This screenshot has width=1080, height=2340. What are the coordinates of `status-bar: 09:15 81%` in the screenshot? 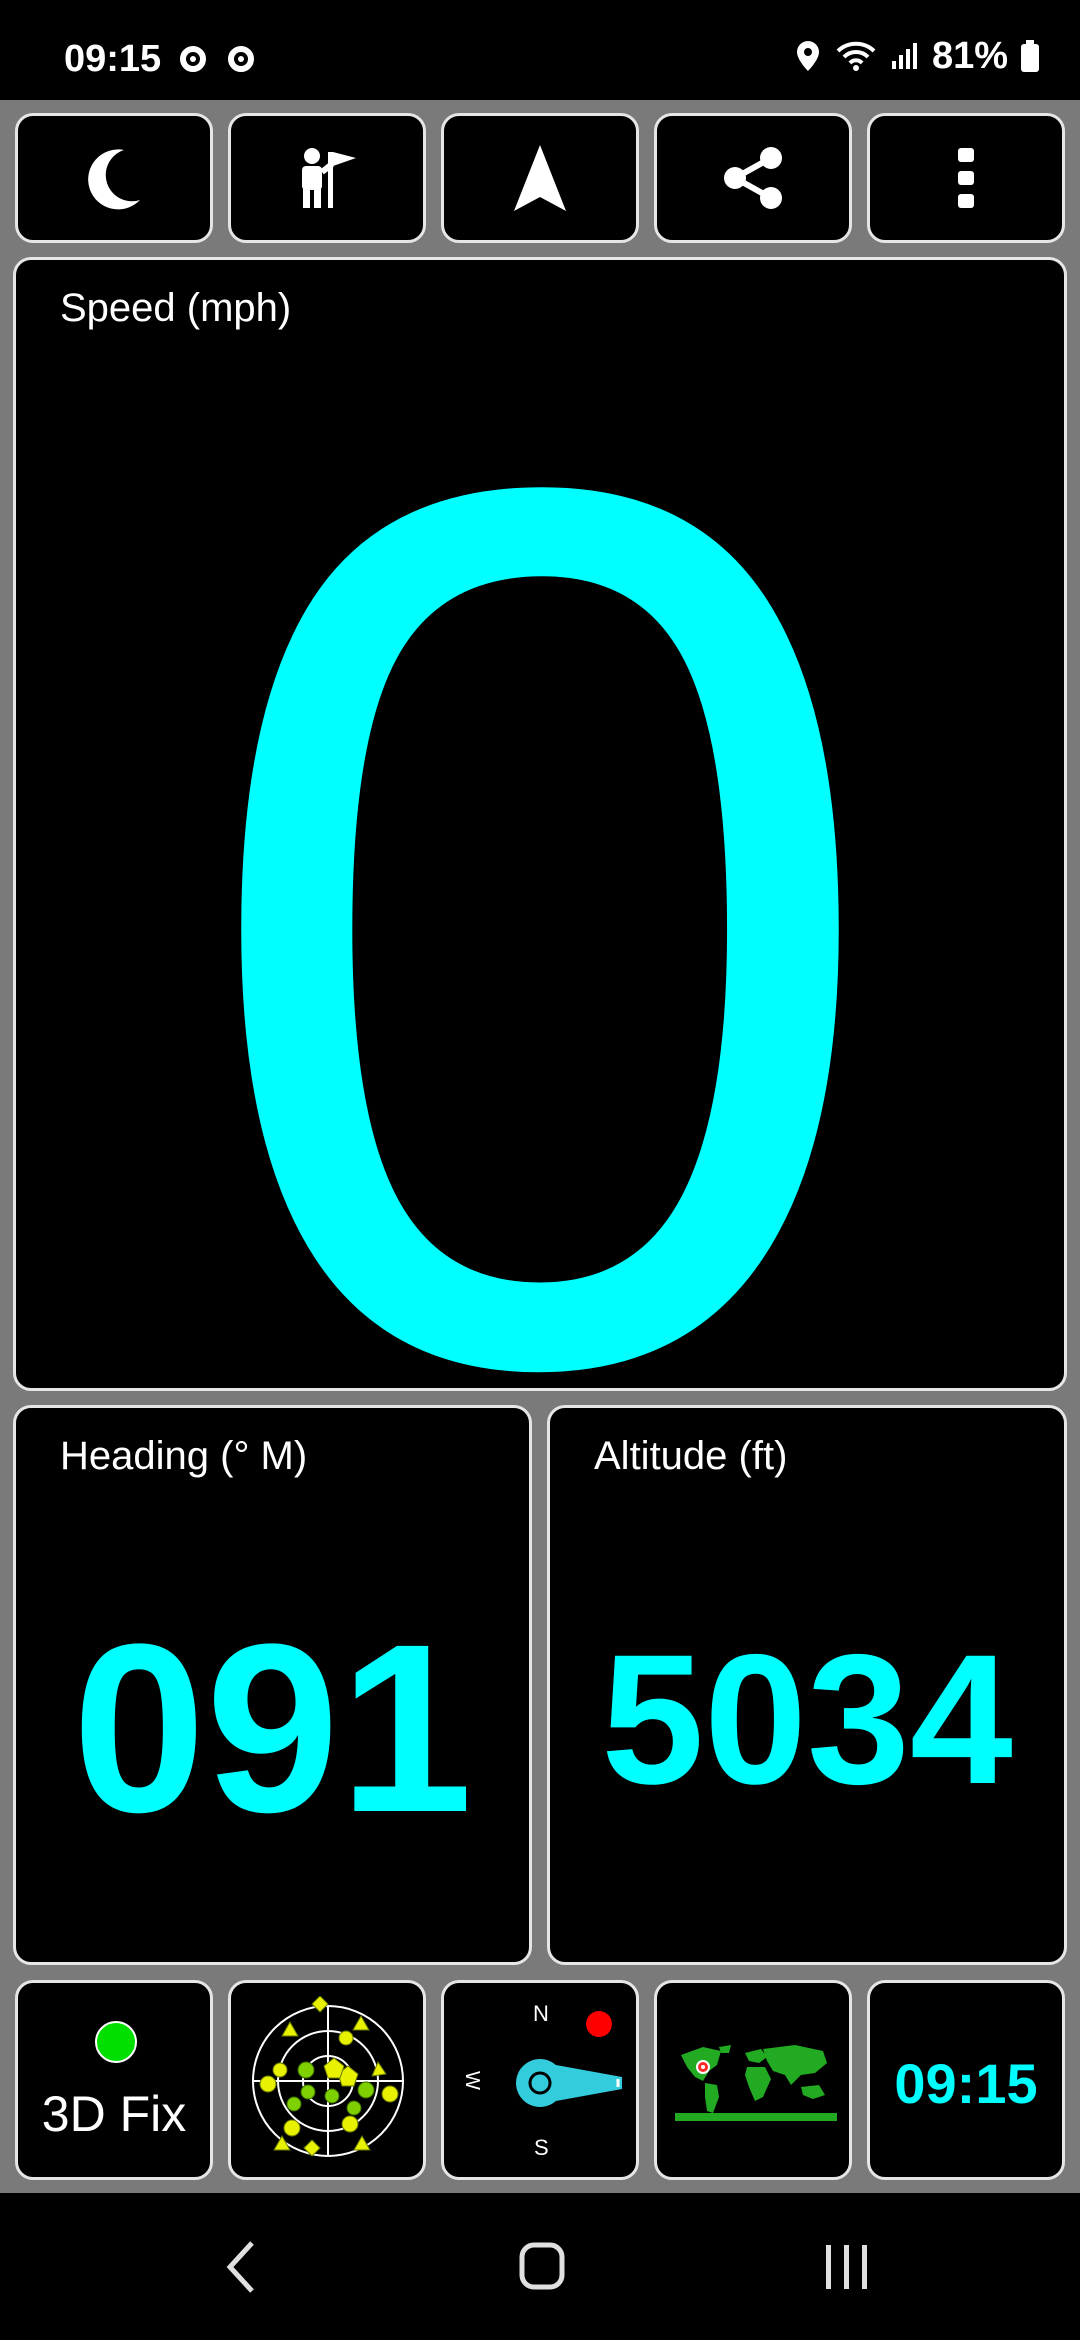 It's located at (540, 50).